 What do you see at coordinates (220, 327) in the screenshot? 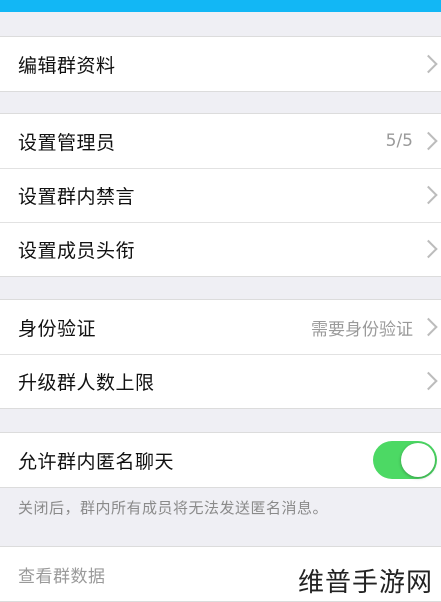
I see `row-identity-verification: 身份验证 需要身份验证` at bounding box center [220, 327].